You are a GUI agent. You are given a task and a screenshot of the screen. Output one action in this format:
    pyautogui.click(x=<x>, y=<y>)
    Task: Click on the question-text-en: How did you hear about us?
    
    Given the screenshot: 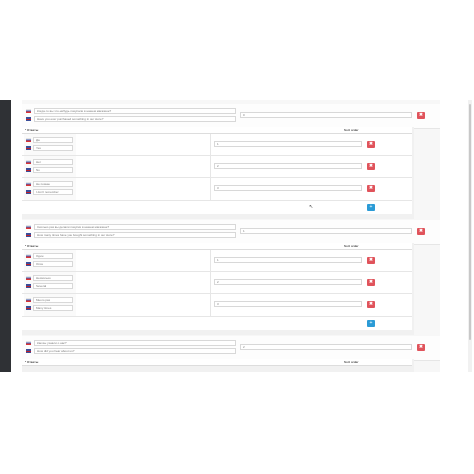 What is the action you would take?
    pyautogui.click(x=135, y=351)
    